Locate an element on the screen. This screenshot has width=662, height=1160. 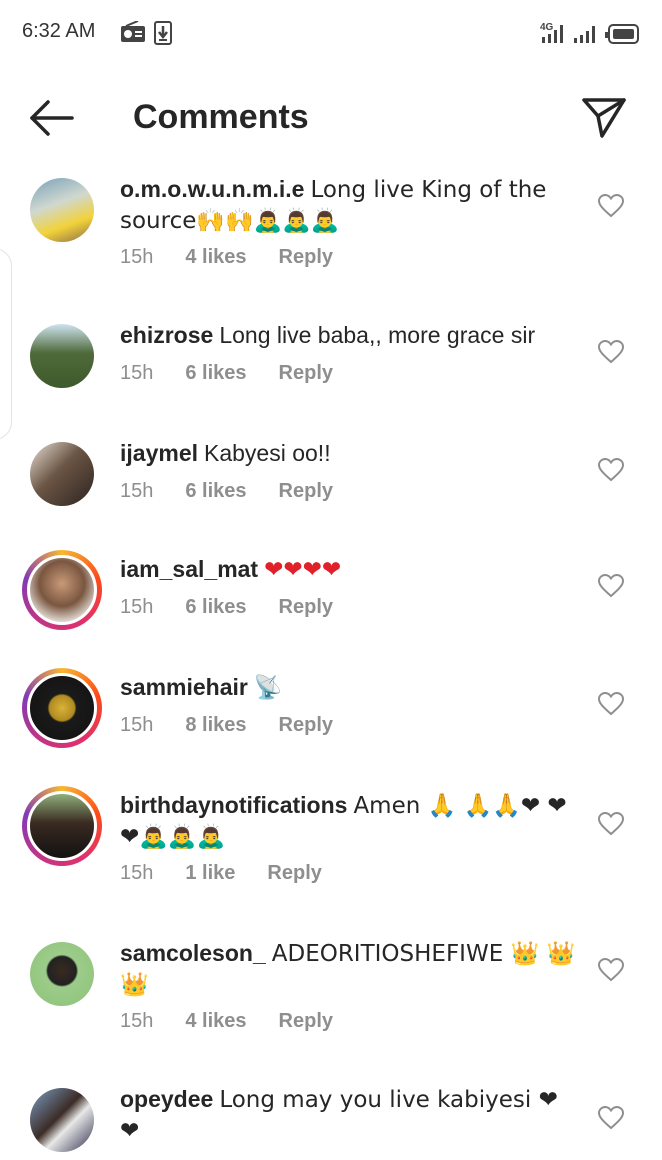
comment-username: iam_sal_mat is located at coordinates (189, 569).